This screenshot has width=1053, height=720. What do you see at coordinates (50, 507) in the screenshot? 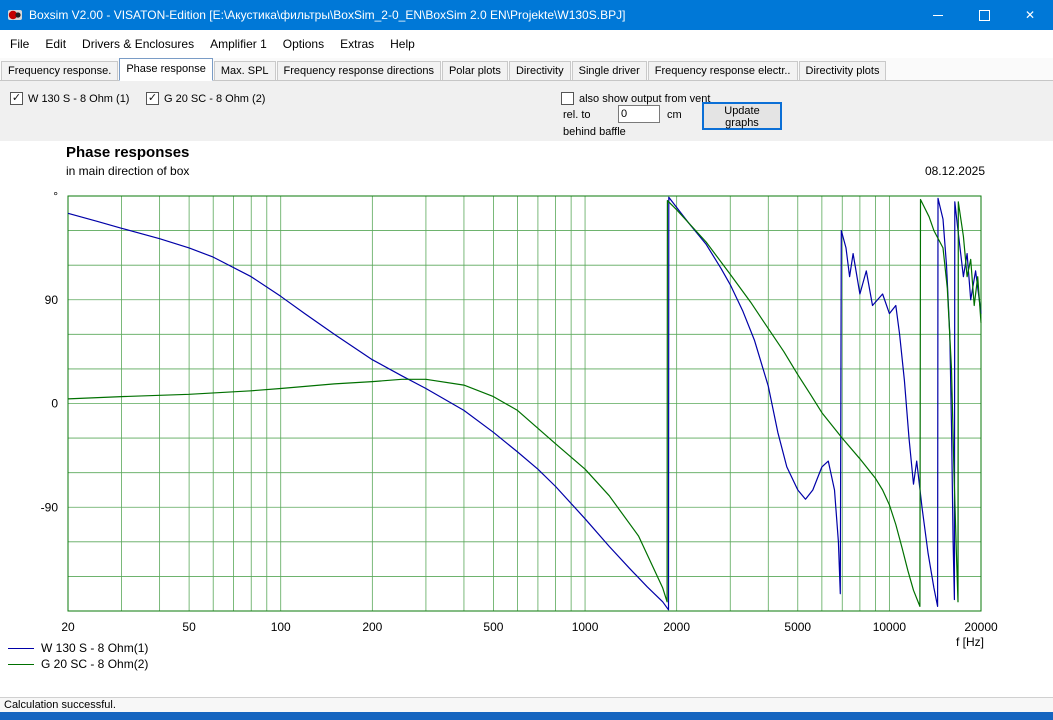
I see `svg-text: -90` at bounding box center [50, 507].